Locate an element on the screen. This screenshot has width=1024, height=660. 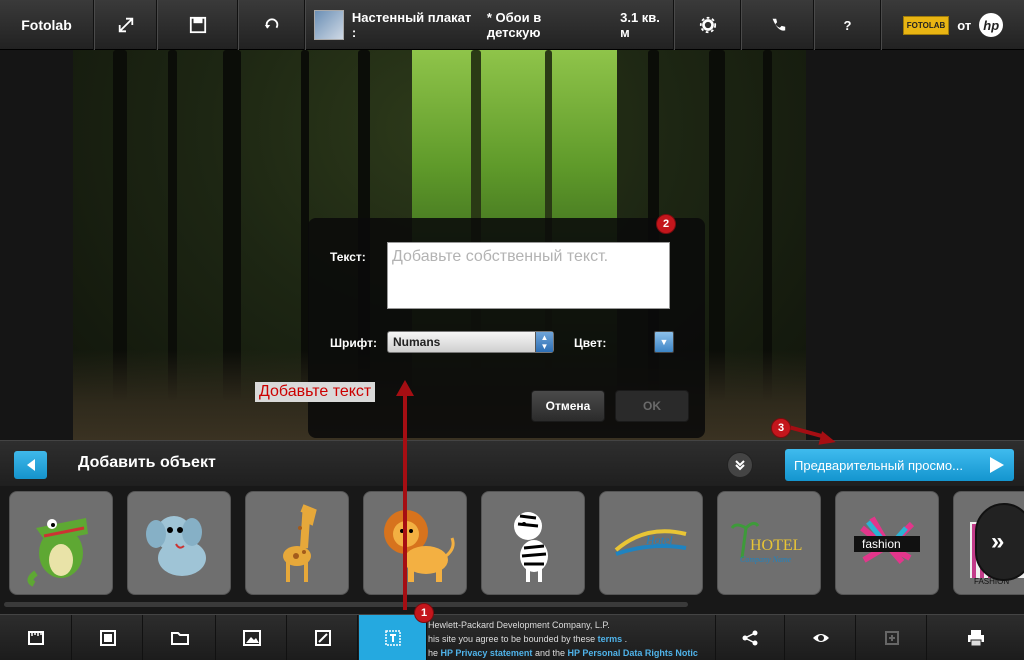
back-button is located at coordinates (30, 465).